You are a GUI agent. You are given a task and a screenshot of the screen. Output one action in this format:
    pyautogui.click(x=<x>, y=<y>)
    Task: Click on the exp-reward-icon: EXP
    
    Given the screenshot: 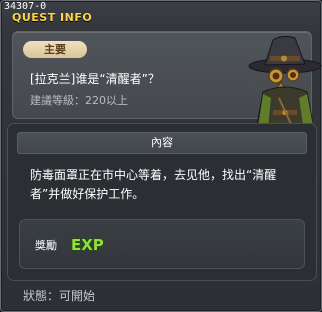 What is the action you would take?
    pyautogui.click(x=88, y=244)
    